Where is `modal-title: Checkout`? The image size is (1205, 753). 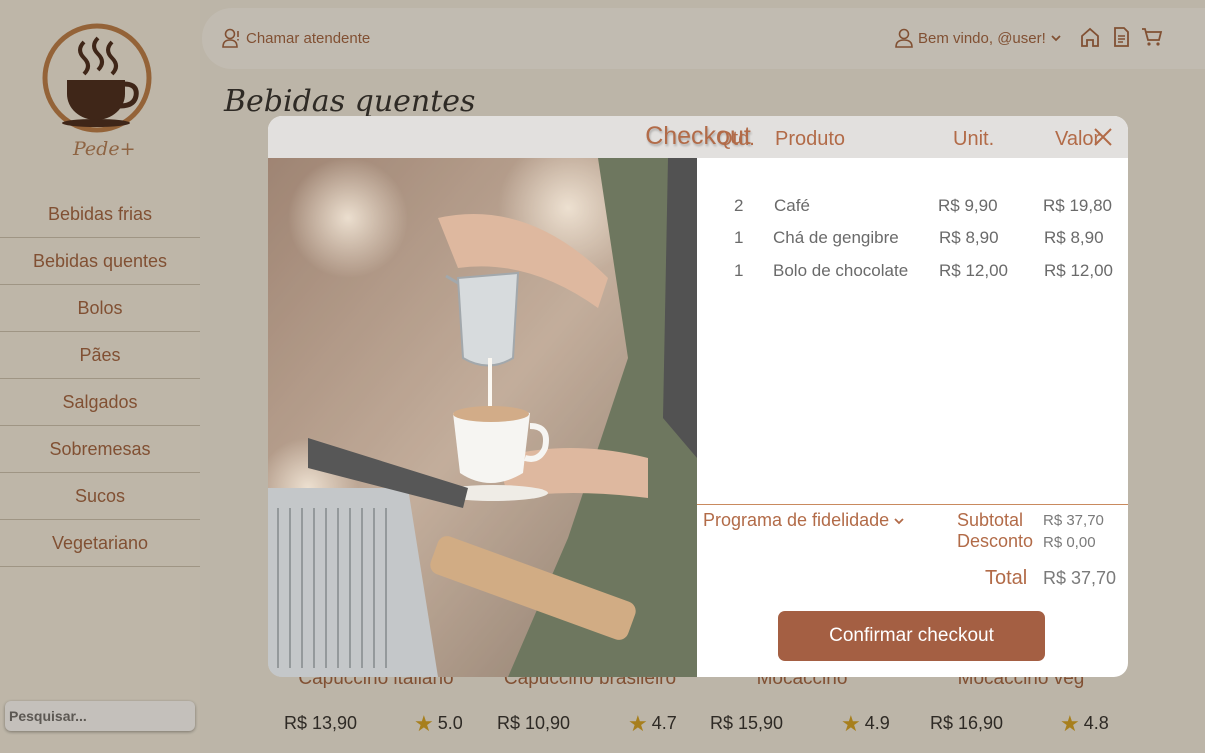
modal-title: Checkout is located at coordinates (698, 136).